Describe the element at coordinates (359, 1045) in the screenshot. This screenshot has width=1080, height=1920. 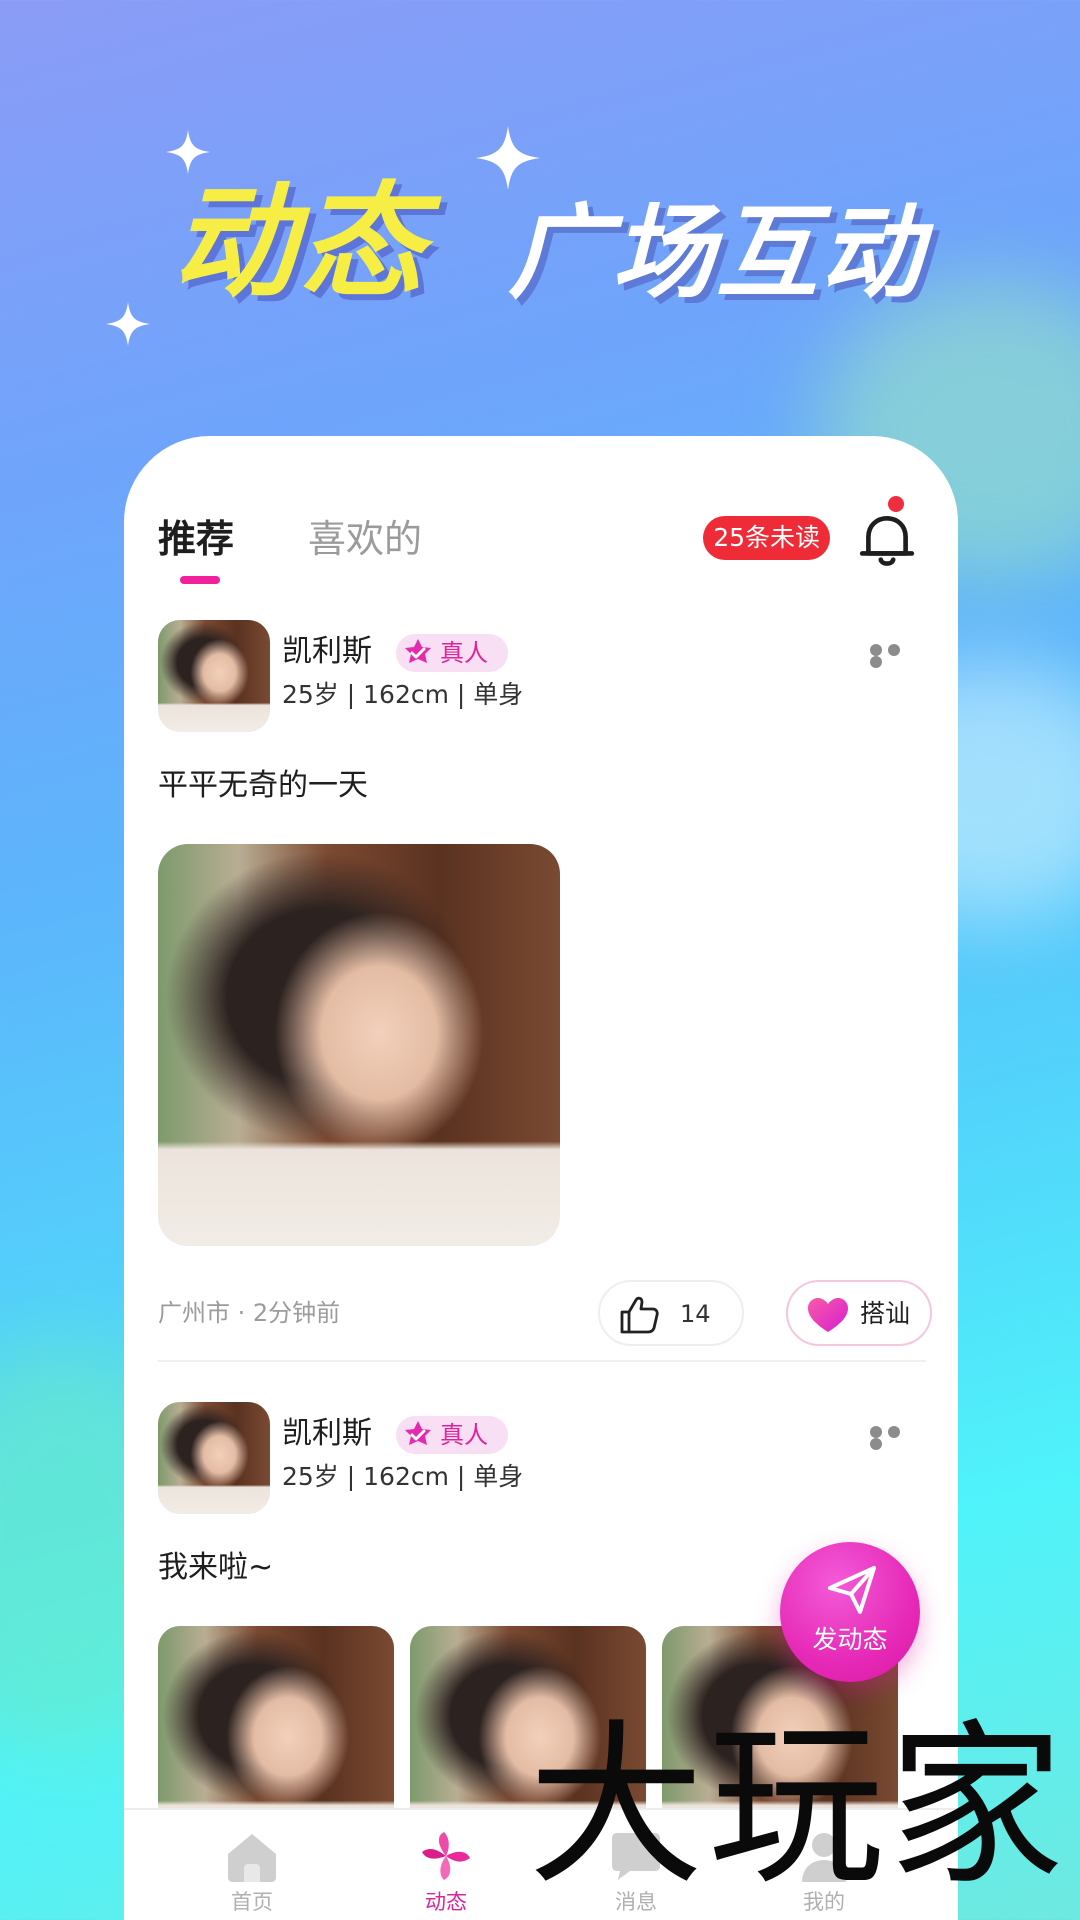
I see `post-image` at that location.